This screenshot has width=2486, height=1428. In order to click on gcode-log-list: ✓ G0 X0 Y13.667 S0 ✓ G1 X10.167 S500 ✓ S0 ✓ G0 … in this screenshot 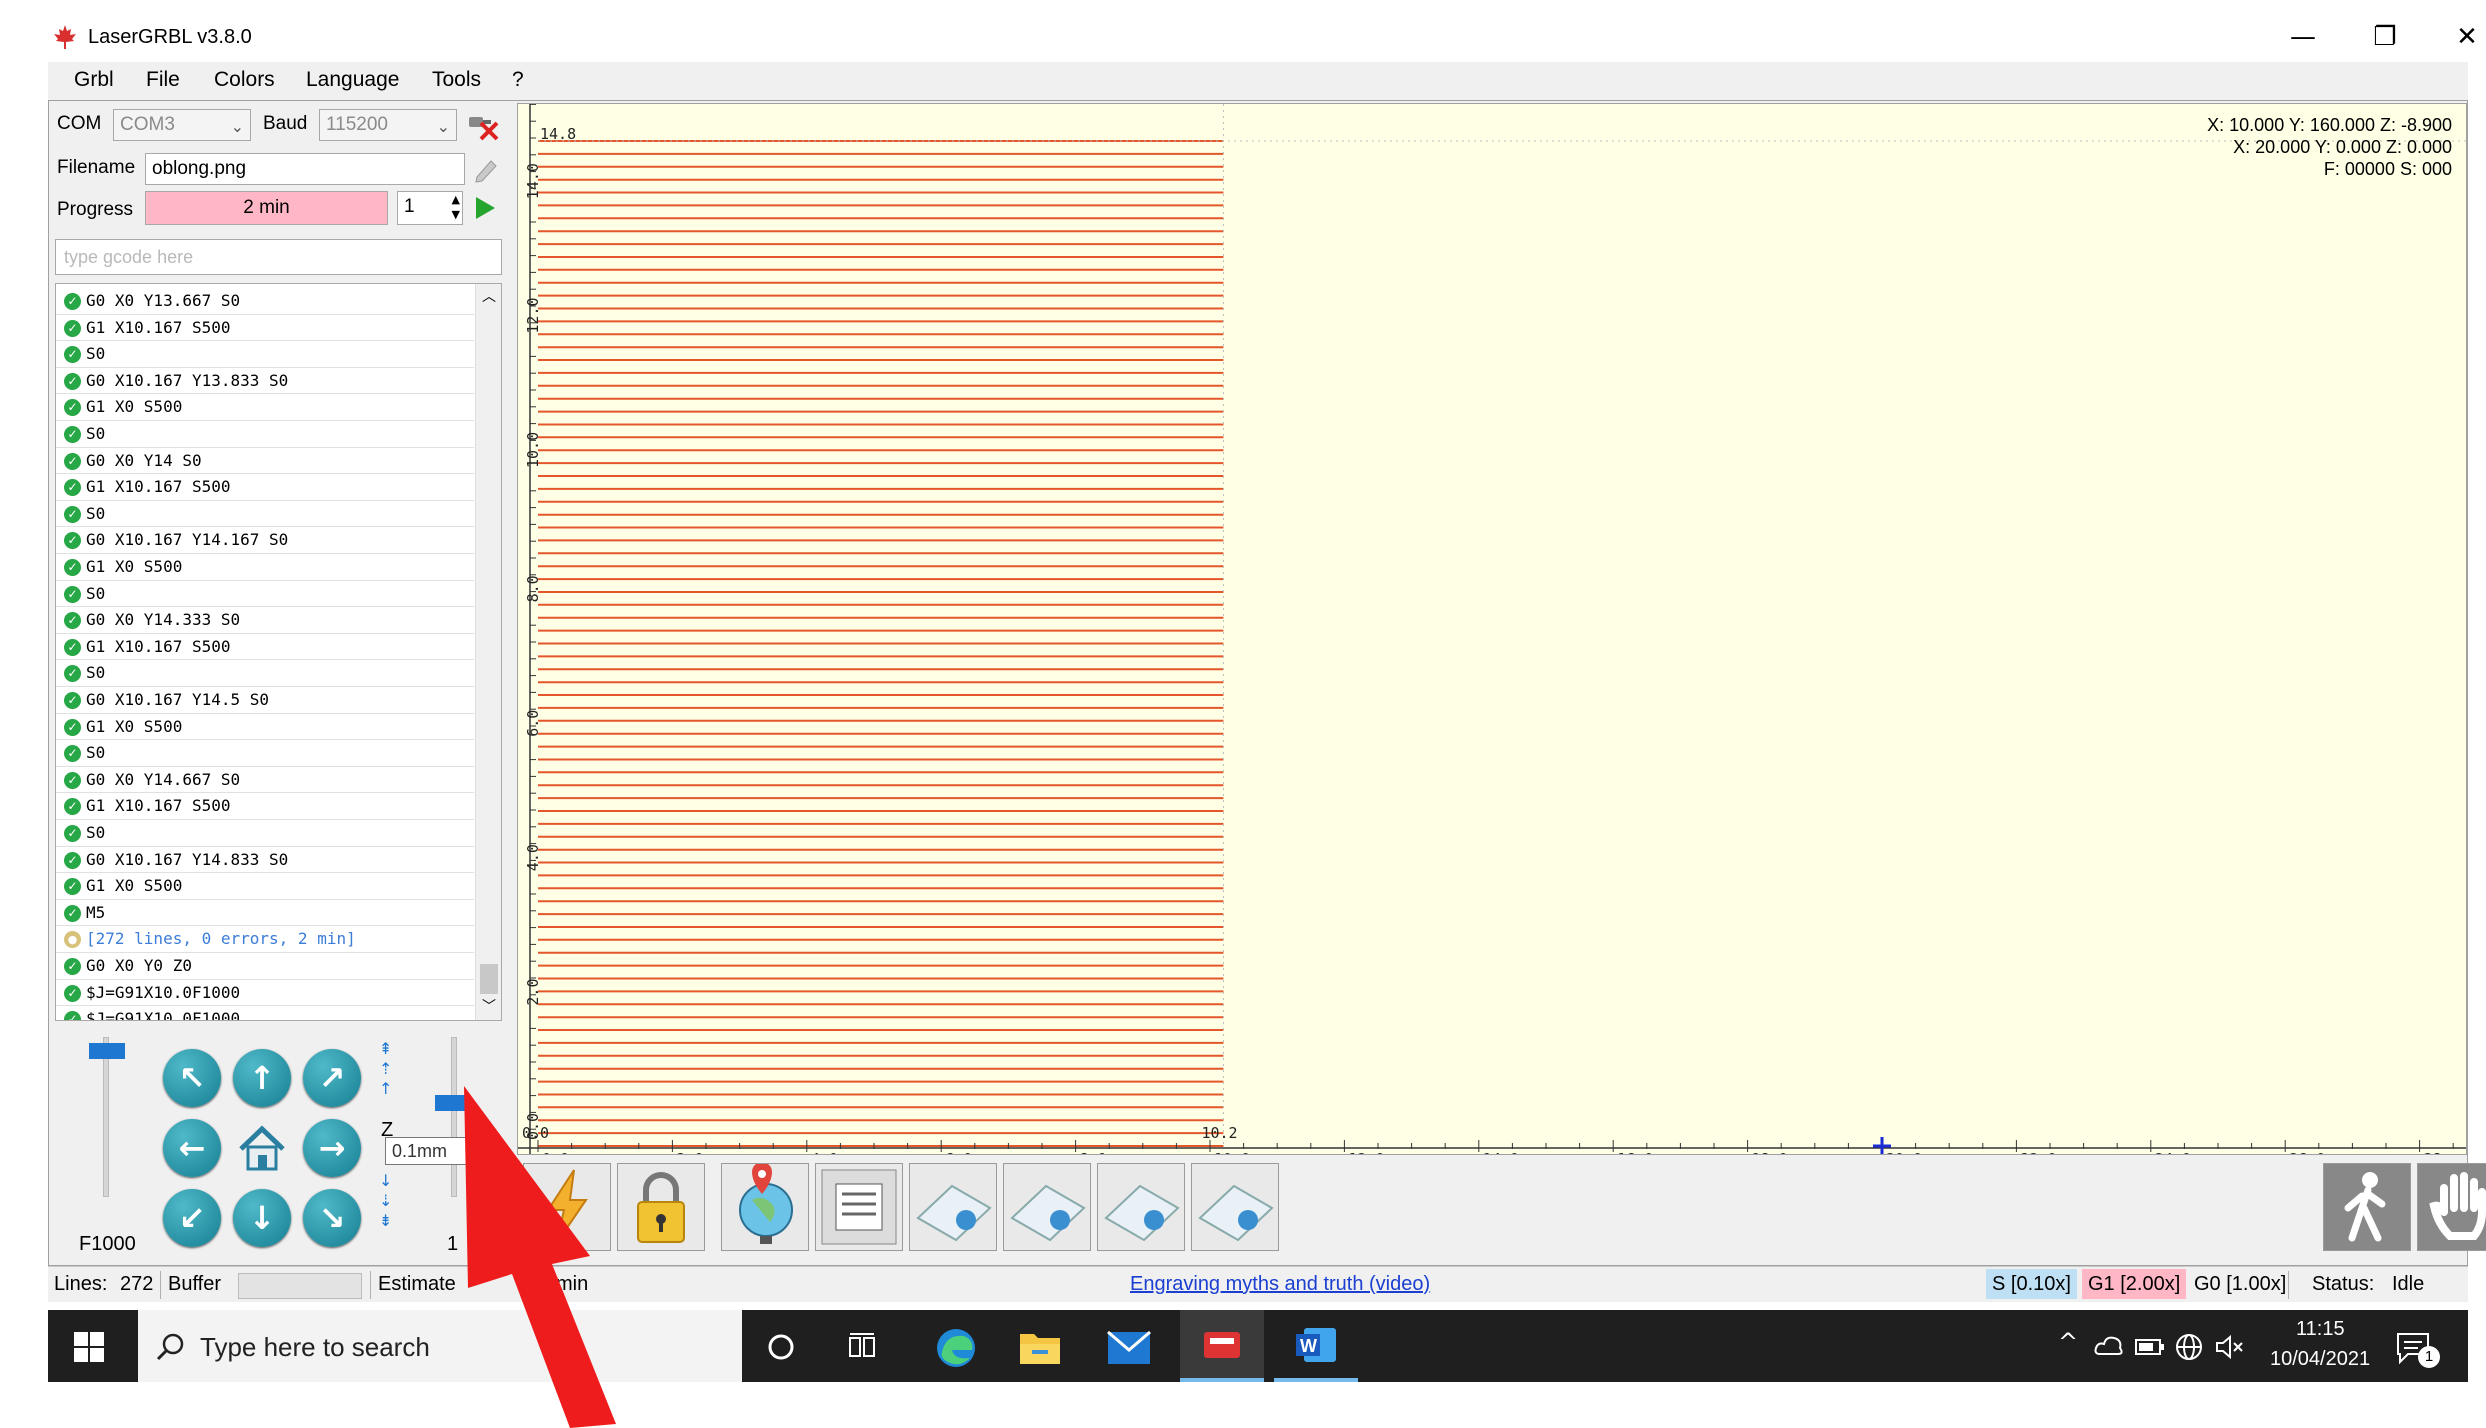, I will do `click(278, 652)`.